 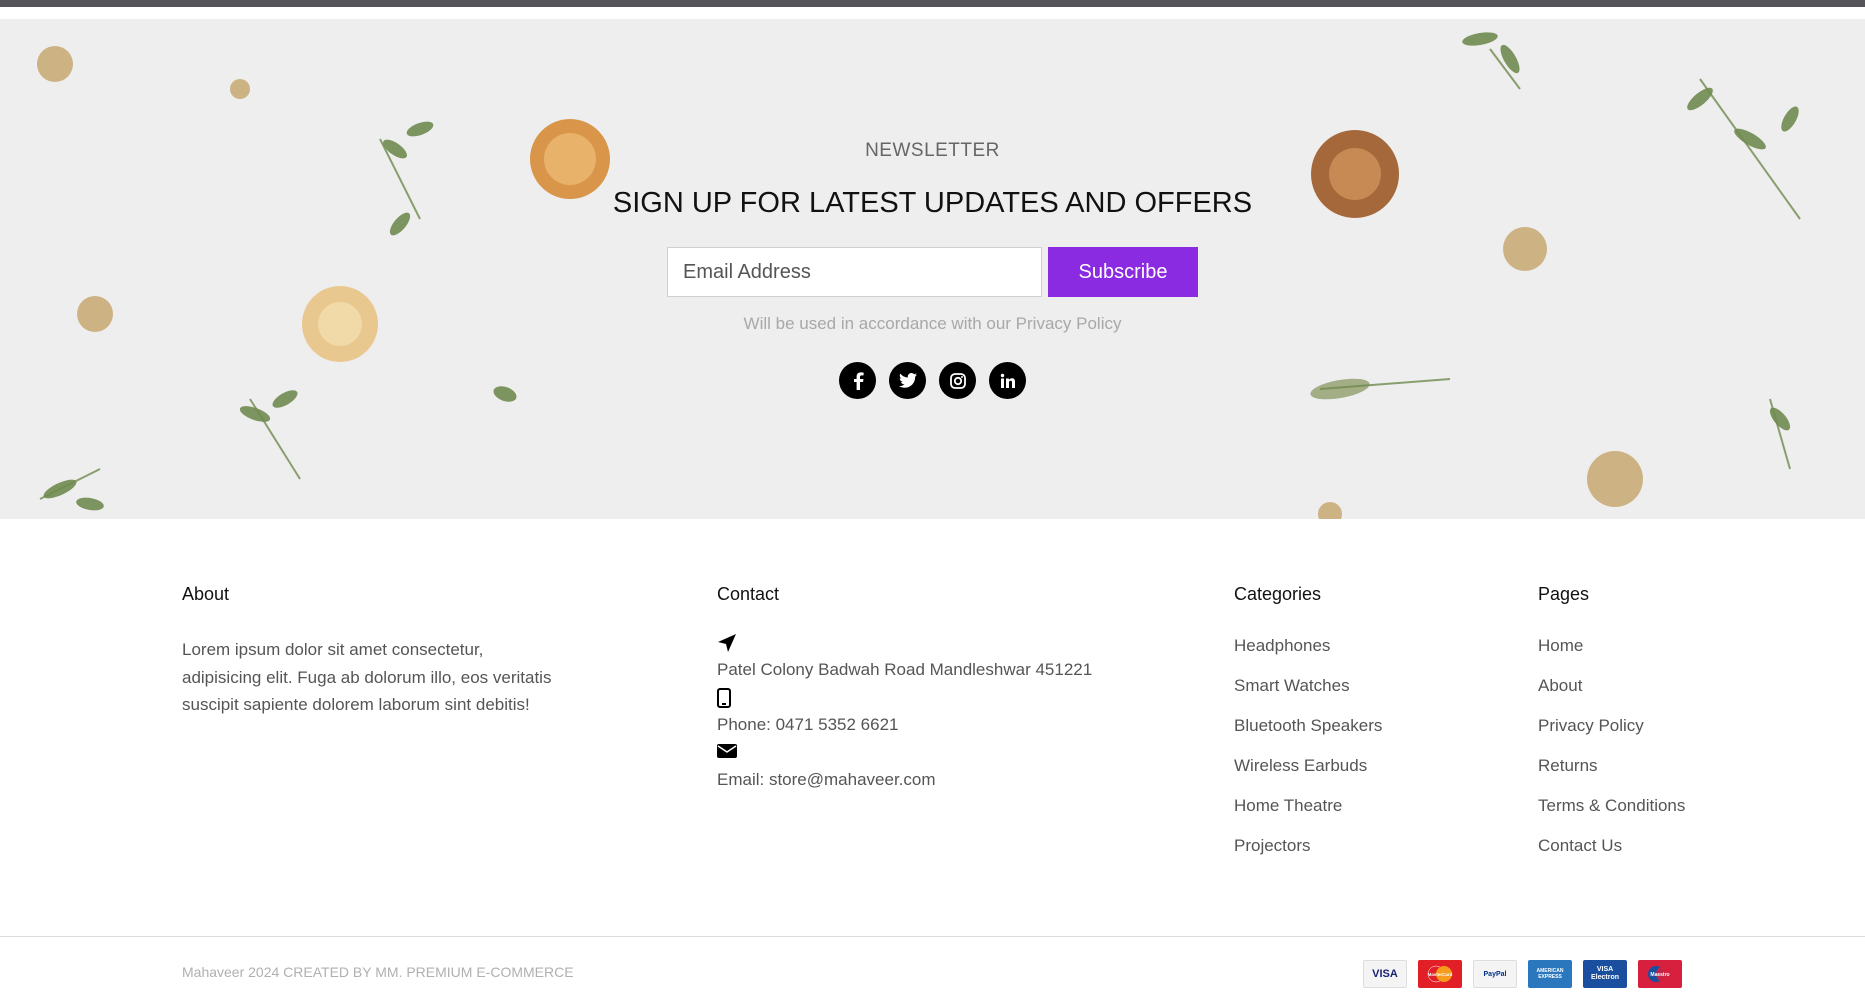 I want to click on newsletter-kicker: NEWSLETTER, so click(x=932, y=150).